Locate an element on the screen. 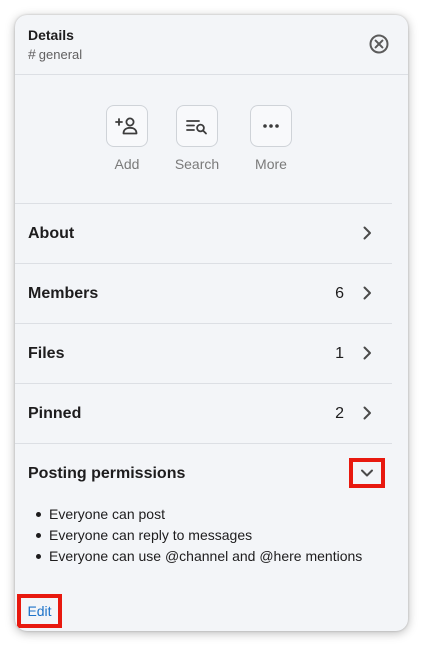  row-about: About is located at coordinates (203, 233).